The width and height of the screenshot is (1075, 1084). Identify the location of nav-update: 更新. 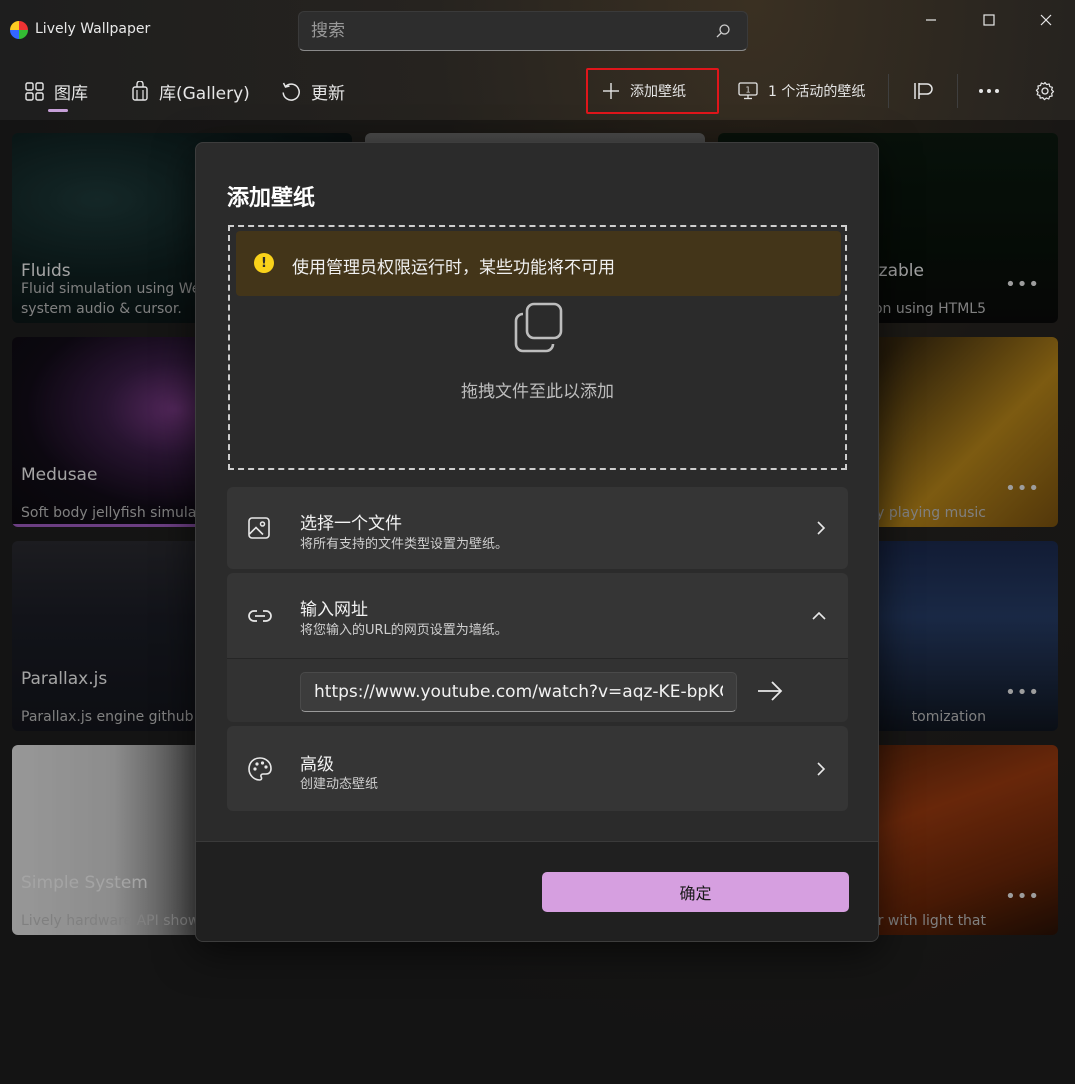
(313, 91).